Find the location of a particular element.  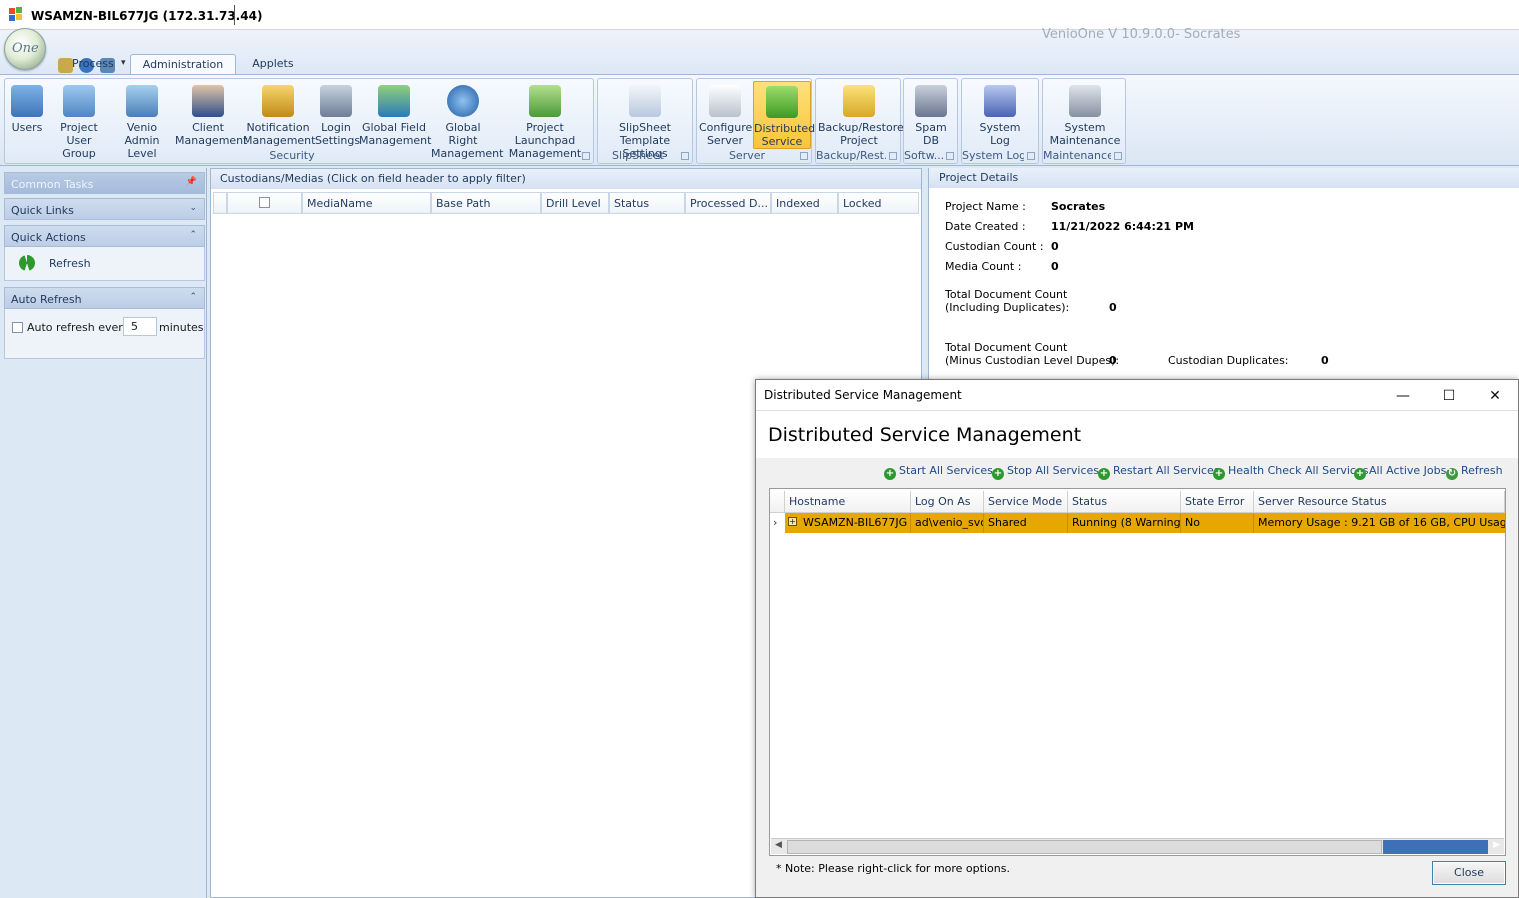

column-indexed: Indexed is located at coordinates (804, 203).